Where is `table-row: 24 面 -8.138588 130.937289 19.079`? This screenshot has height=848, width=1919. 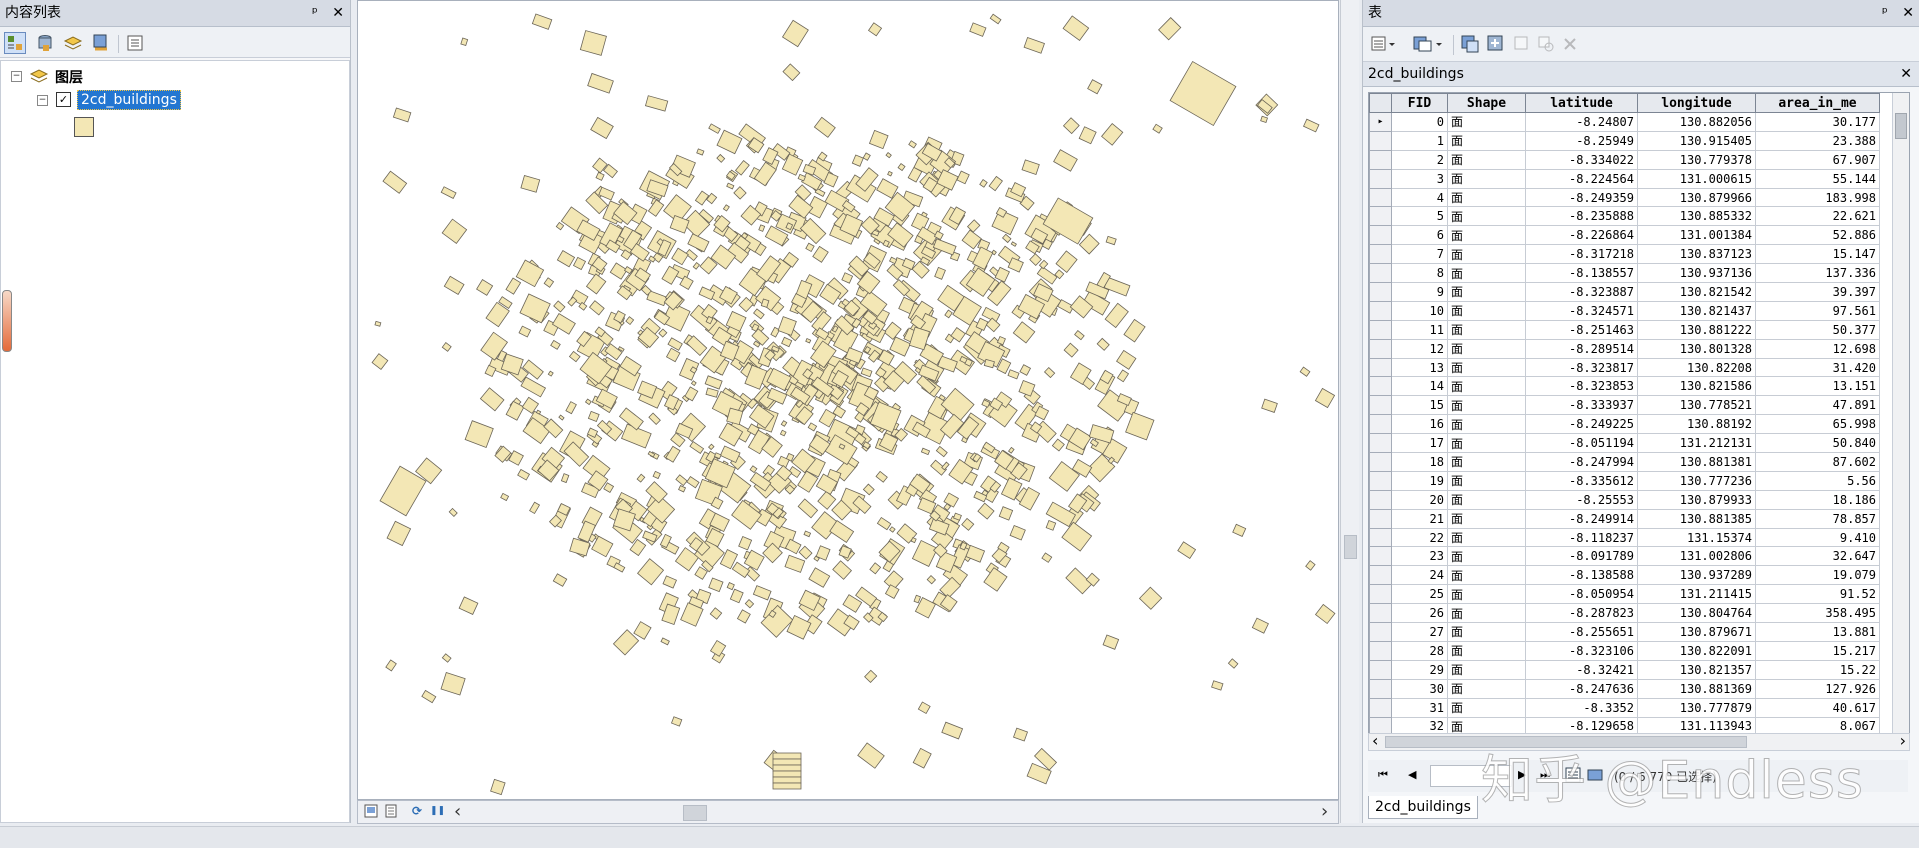
table-row: 24 面 -8.138588 130.937289 19.079 is located at coordinates (1624, 575).